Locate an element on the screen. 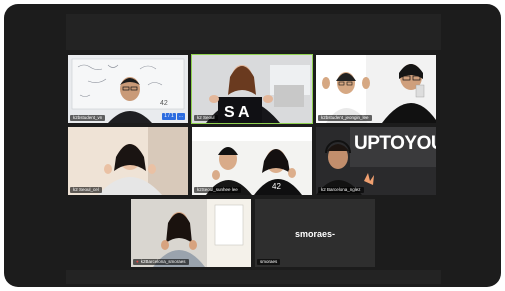  tile-badge: 42 is located at coordinates (276, 186).